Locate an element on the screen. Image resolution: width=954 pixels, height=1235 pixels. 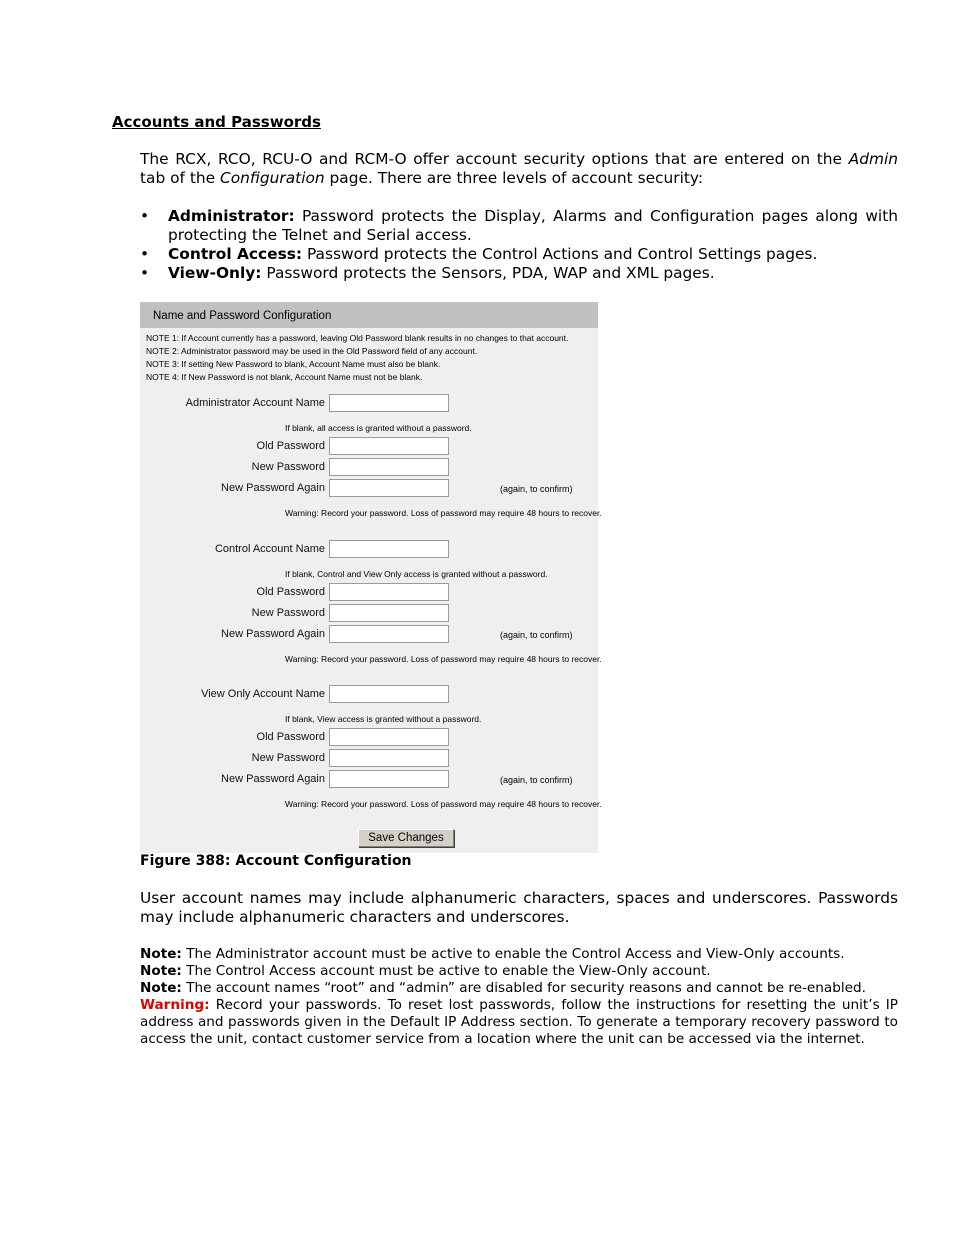
admin-new-row: New Password is located at coordinates (369, 468).